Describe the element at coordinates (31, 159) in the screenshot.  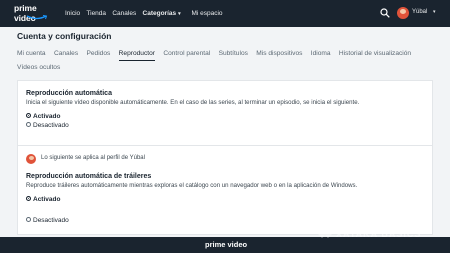
I see `profile-avatar` at that location.